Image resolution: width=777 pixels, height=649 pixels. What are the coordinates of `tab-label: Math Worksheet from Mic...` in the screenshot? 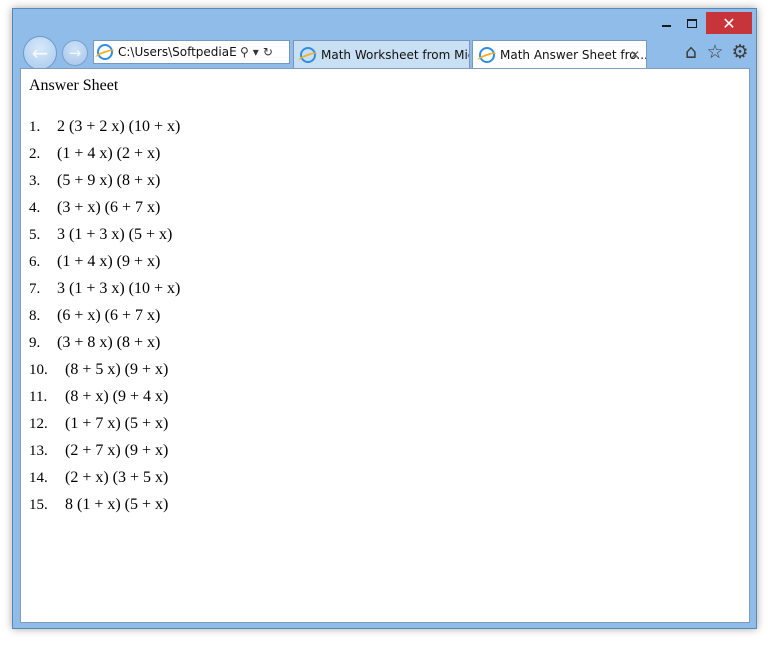 It's located at (395, 54).